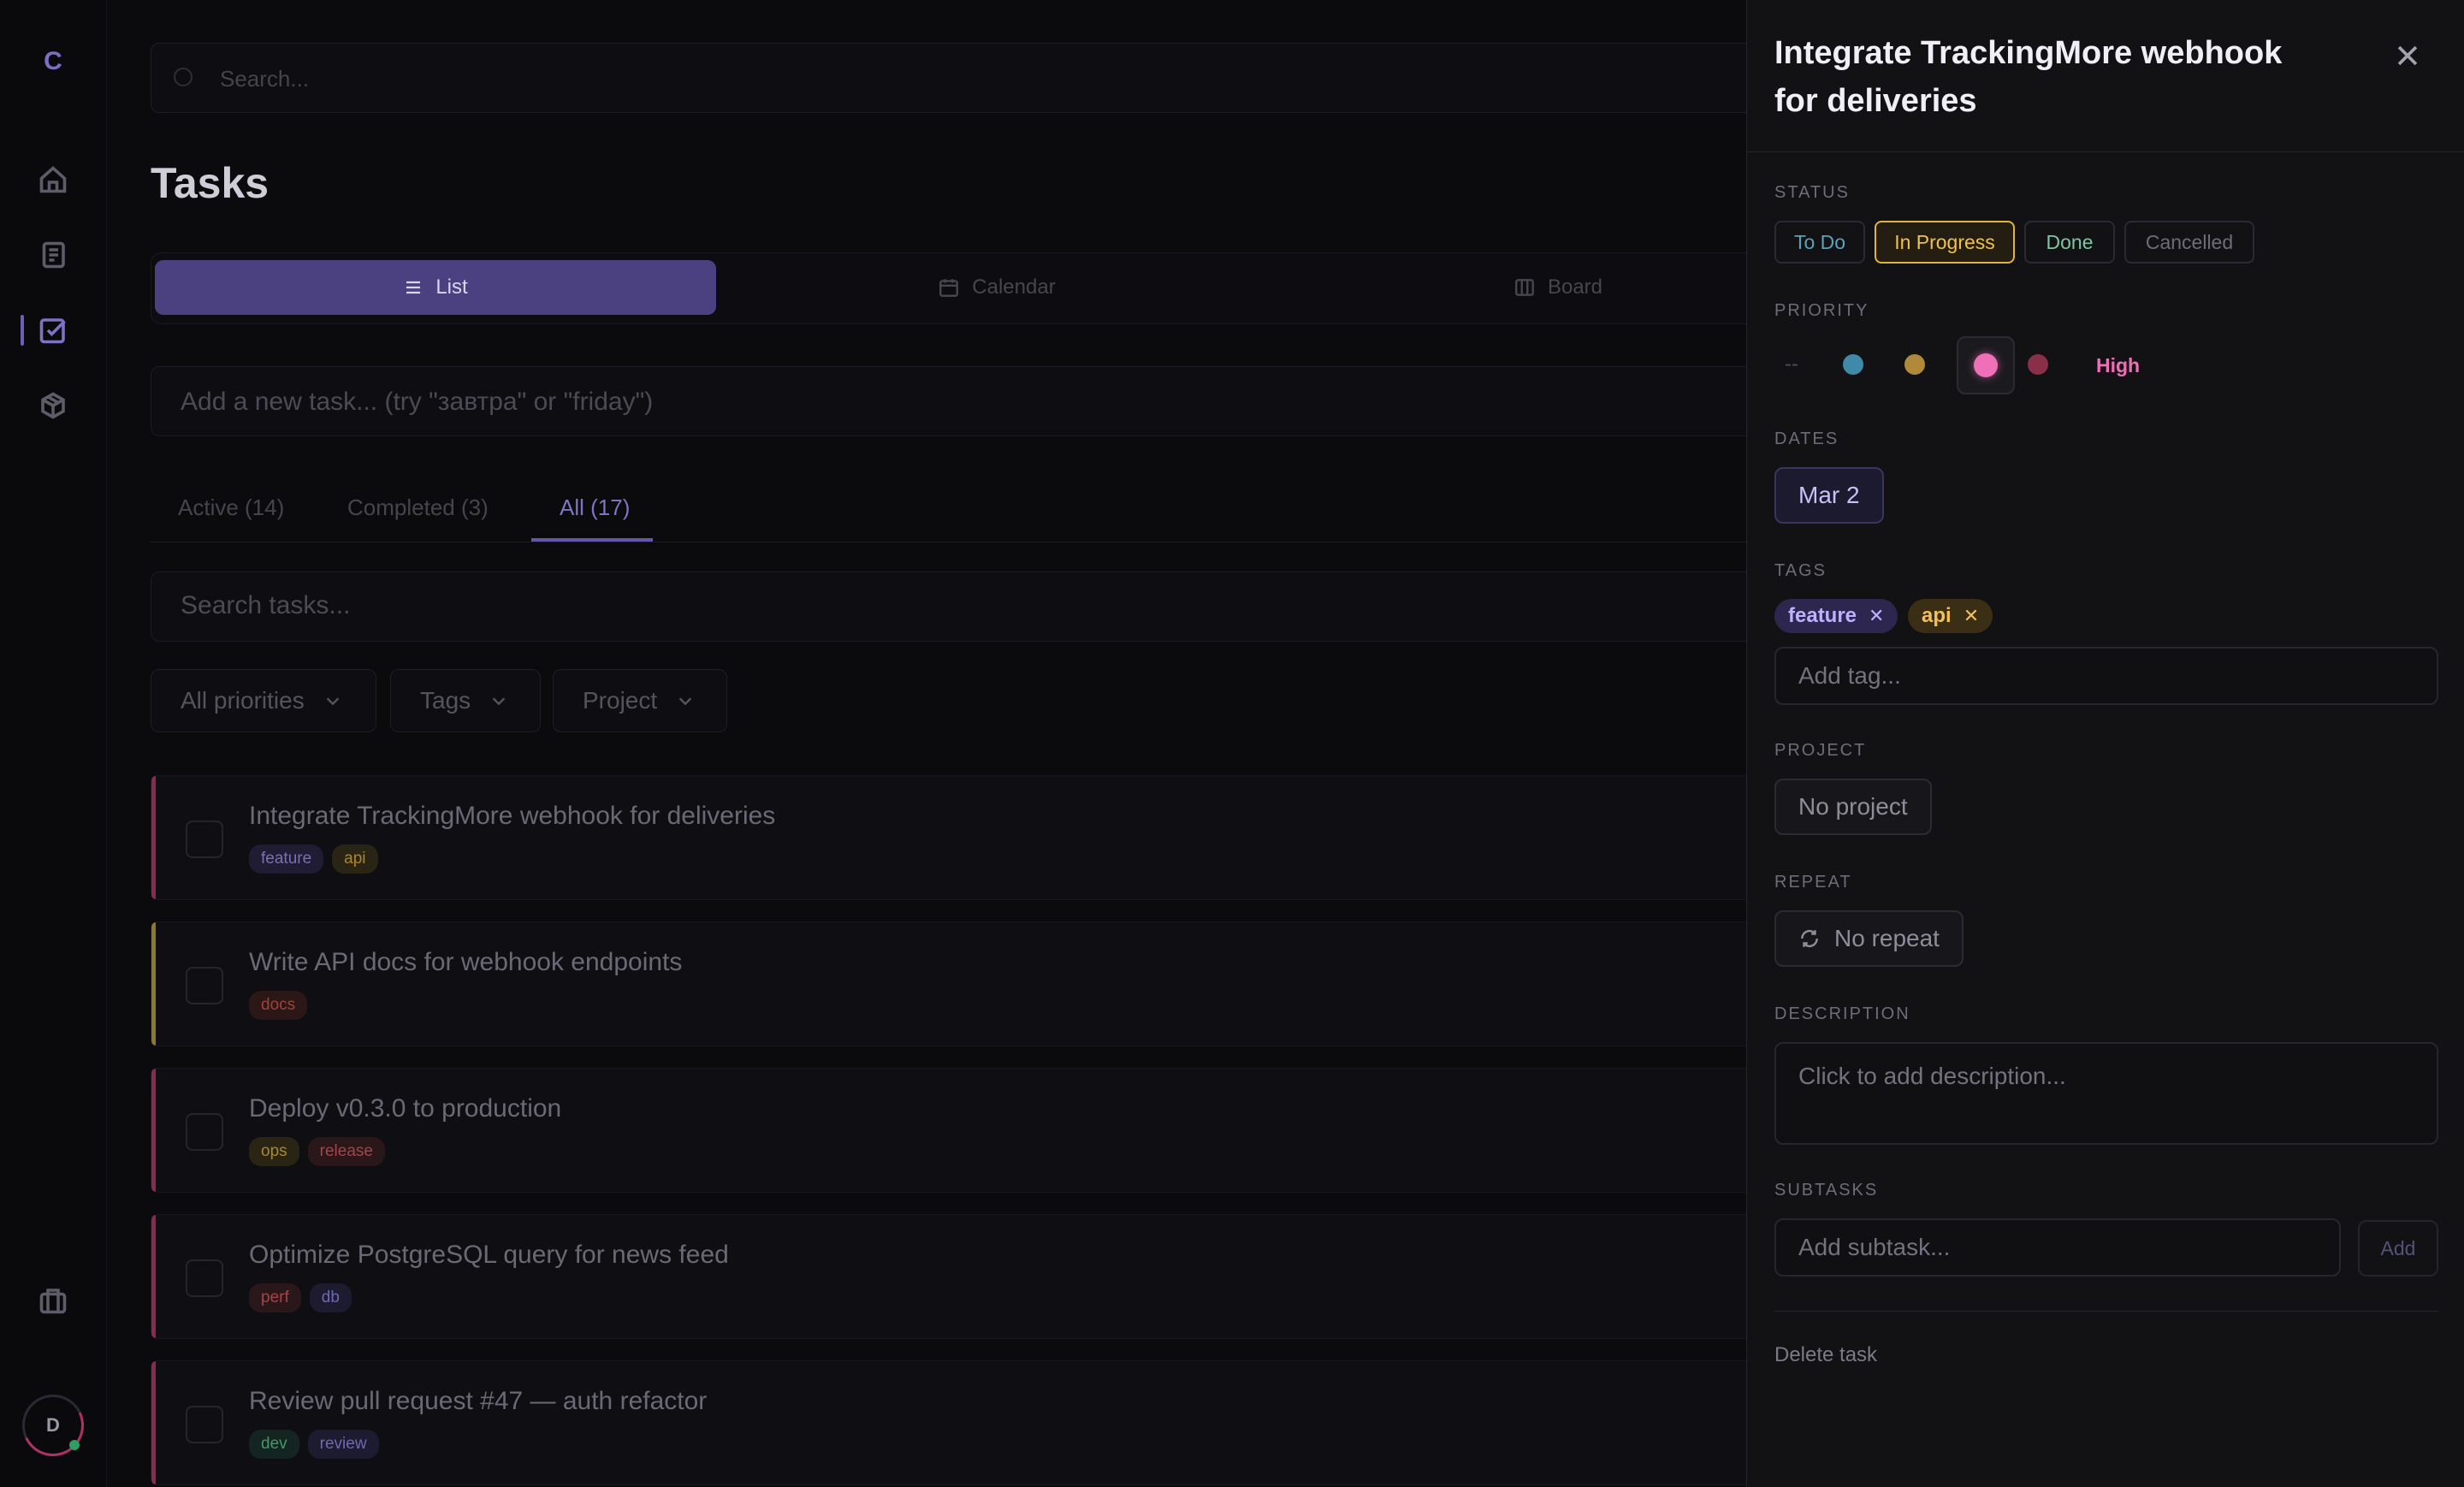 The height and width of the screenshot is (1487, 2464). I want to click on priority-none-button: --, so click(1791, 364).